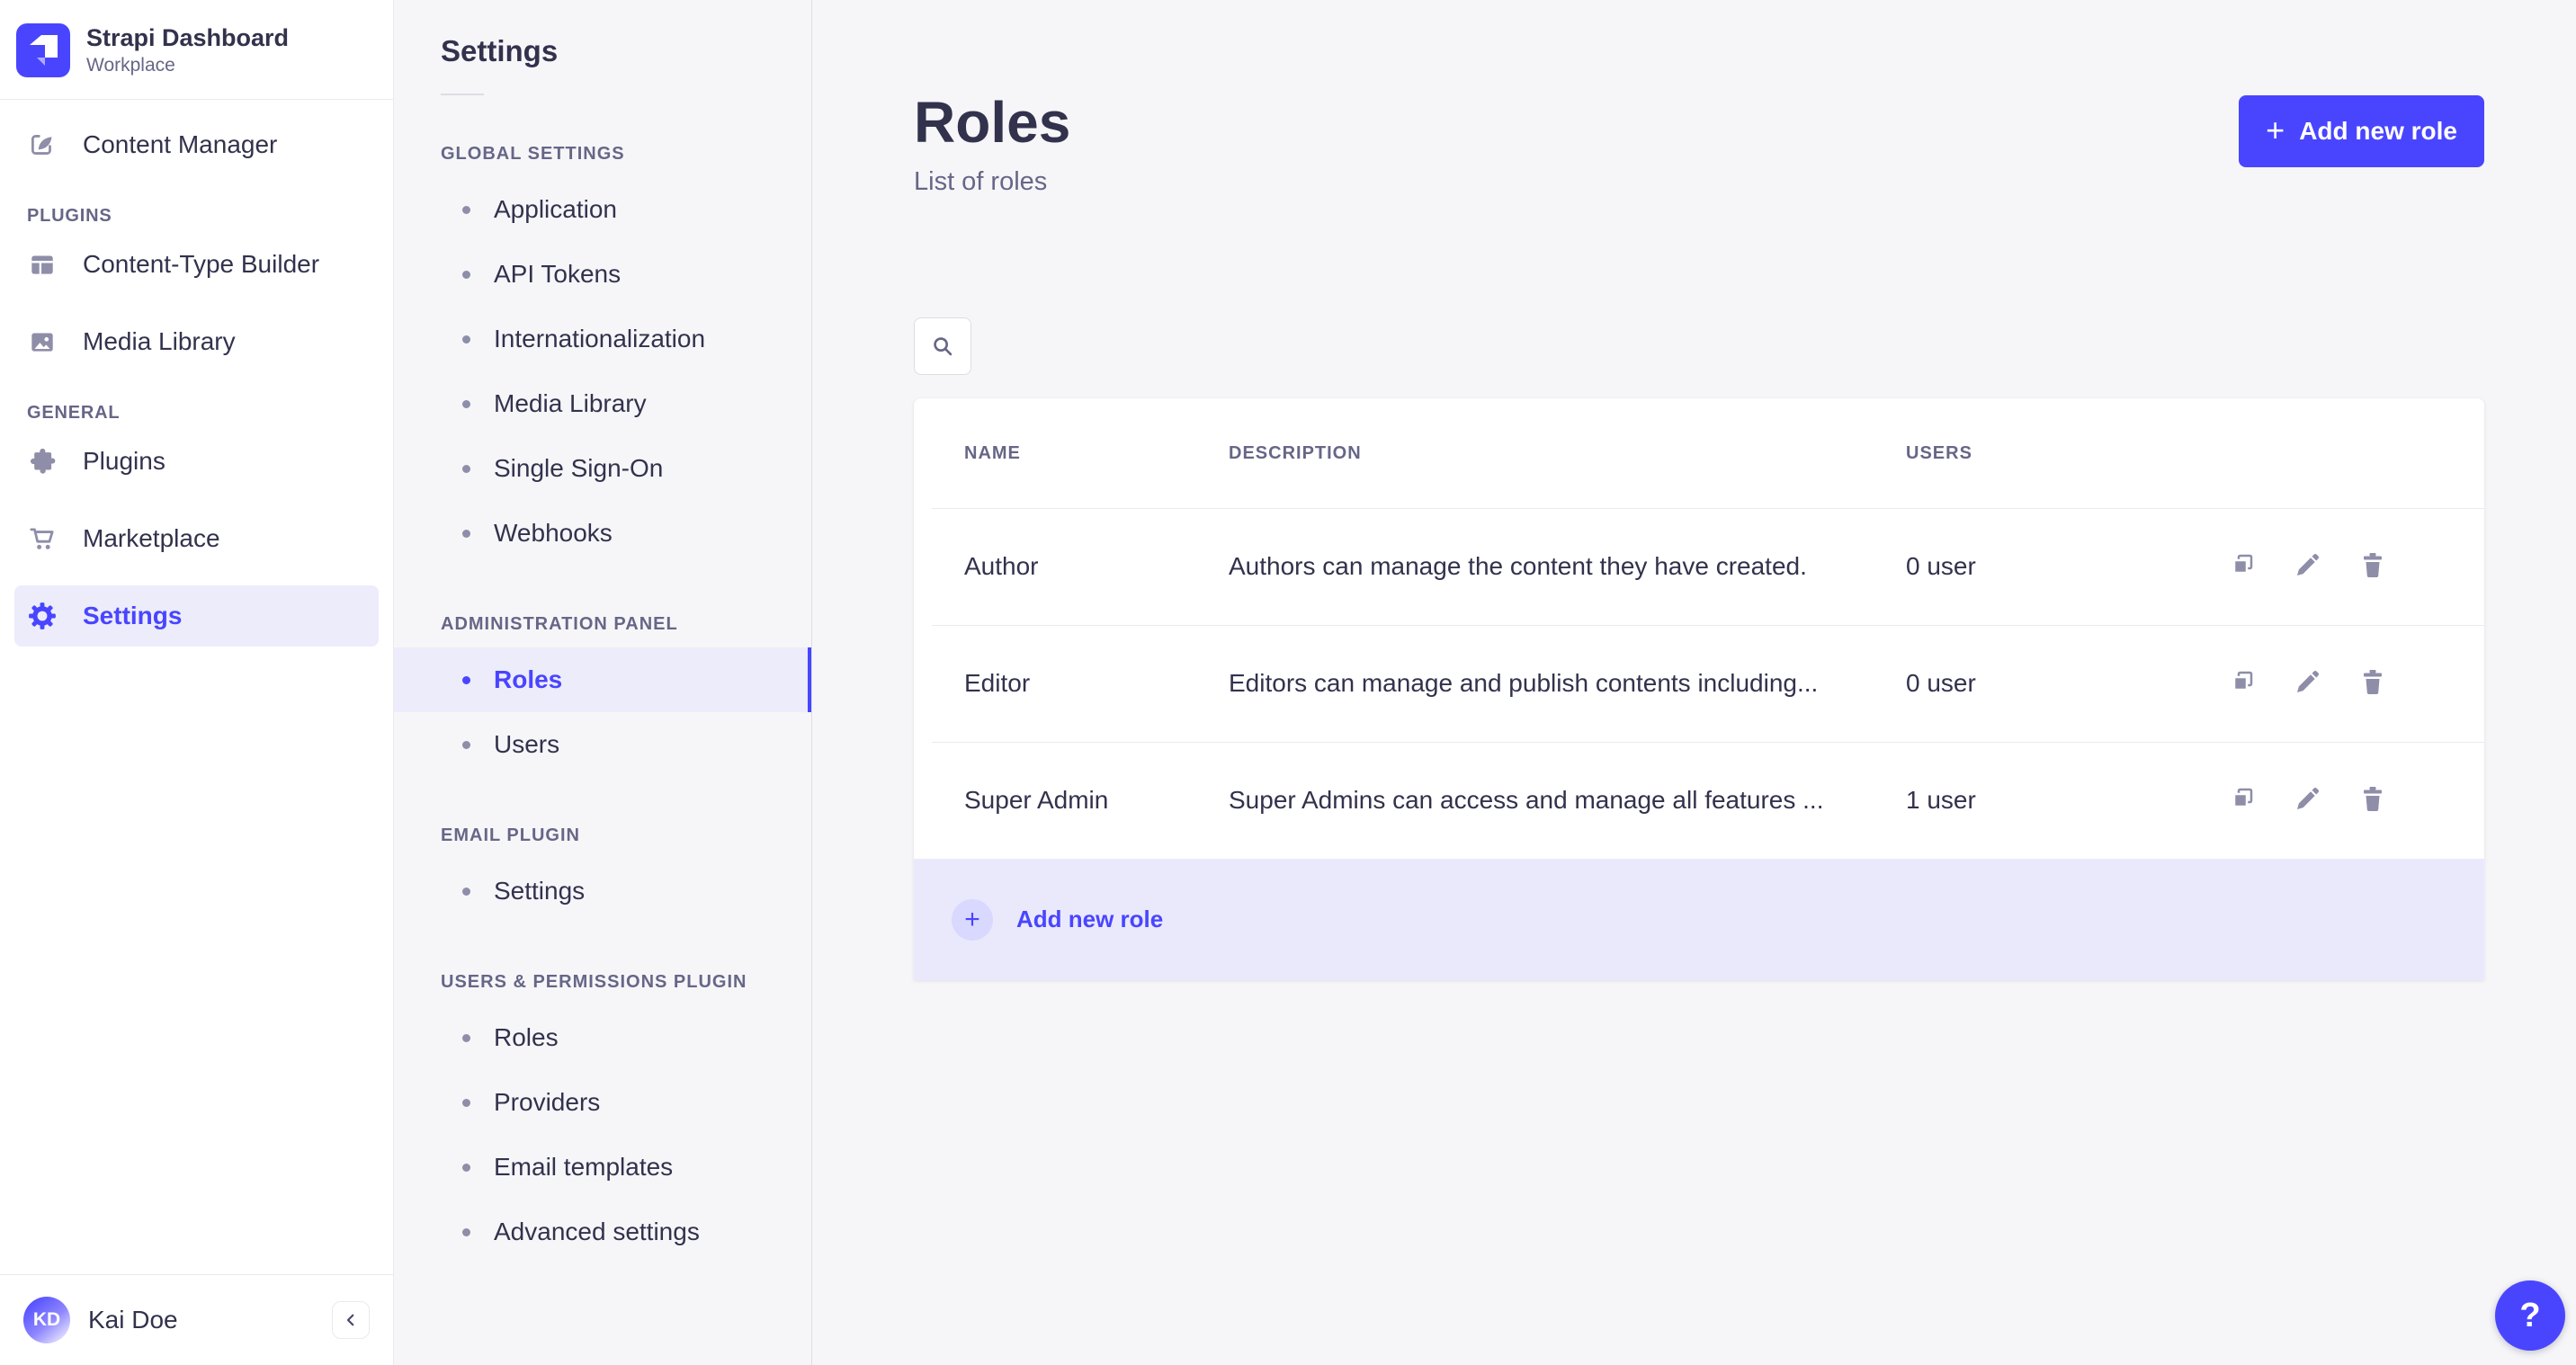 This screenshot has width=2576, height=1365. I want to click on subnav-item-email-templates: Email templates, so click(602, 1167).